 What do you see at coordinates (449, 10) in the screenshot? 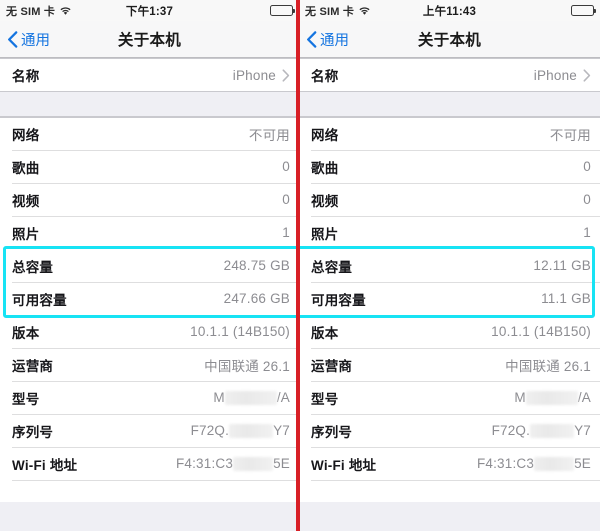
I see `status-bar: 无 SIM 卡 上午11:43` at bounding box center [449, 10].